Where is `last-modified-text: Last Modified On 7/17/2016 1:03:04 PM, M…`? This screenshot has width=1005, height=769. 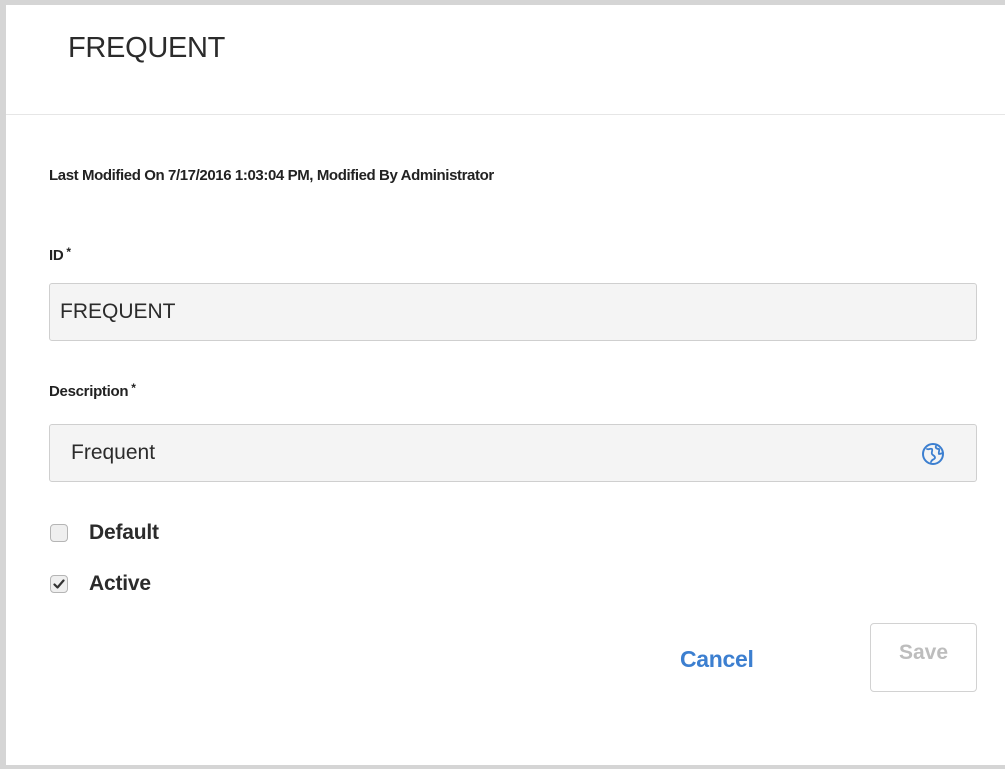 last-modified-text: Last Modified On 7/17/2016 1:03:04 PM, M… is located at coordinates (271, 175).